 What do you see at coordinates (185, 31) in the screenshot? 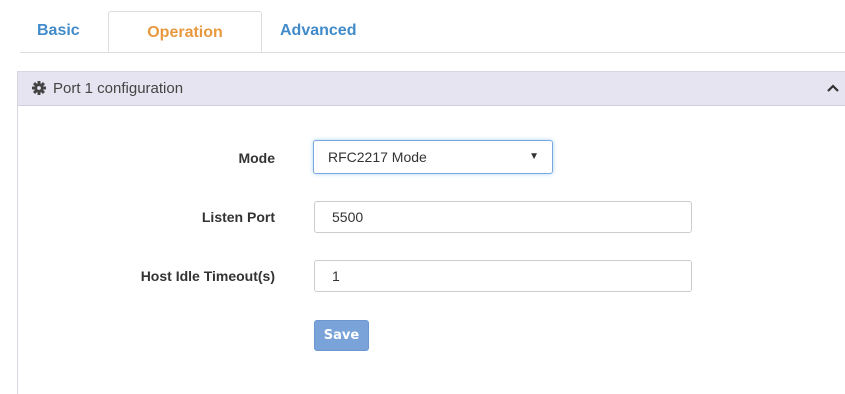
I see `tab-operation: Operation` at bounding box center [185, 31].